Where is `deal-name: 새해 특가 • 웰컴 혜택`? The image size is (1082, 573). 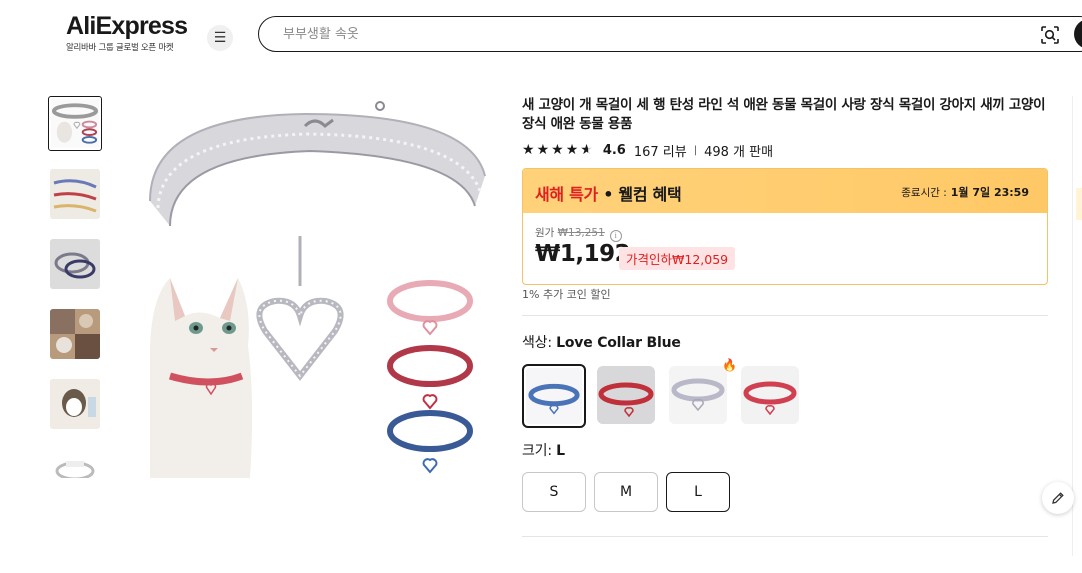
deal-name: 새해 특가 • 웰컴 혜택 is located at coordinates (608, 193).